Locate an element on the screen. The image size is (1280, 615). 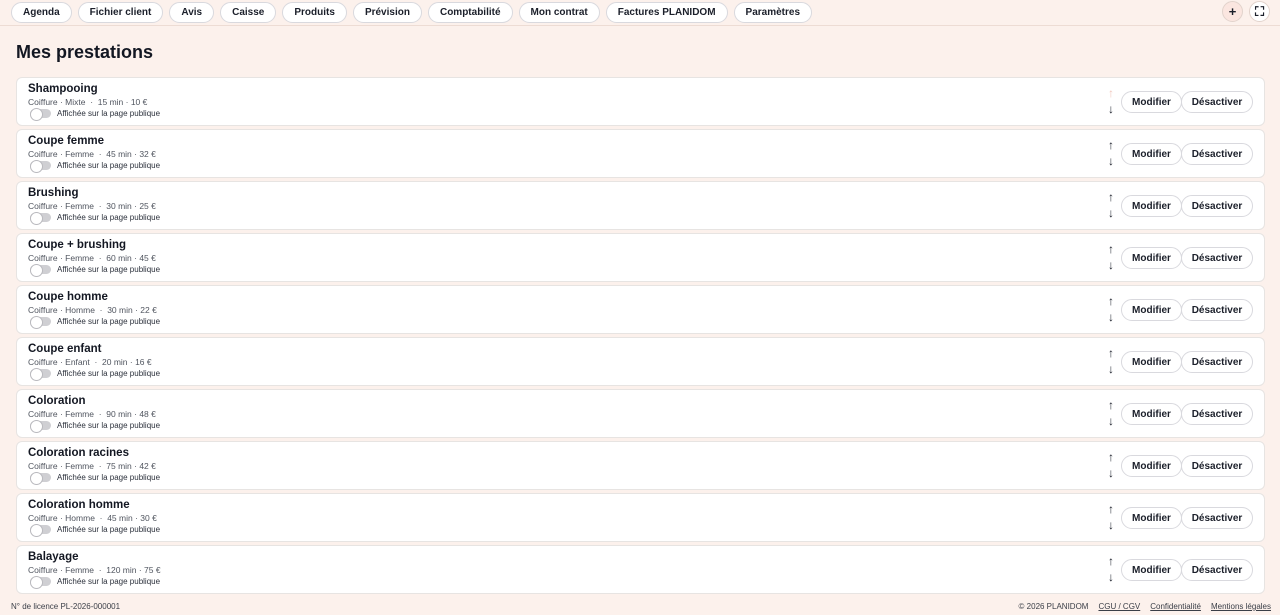
nav-prevision: Prévision is located at coordinates (387, 12).